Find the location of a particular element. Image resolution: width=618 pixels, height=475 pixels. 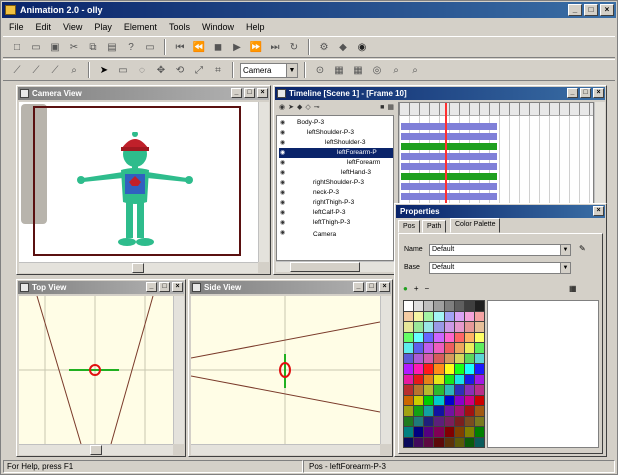

move-icon: ✥ is located at coordinates (161, 70).